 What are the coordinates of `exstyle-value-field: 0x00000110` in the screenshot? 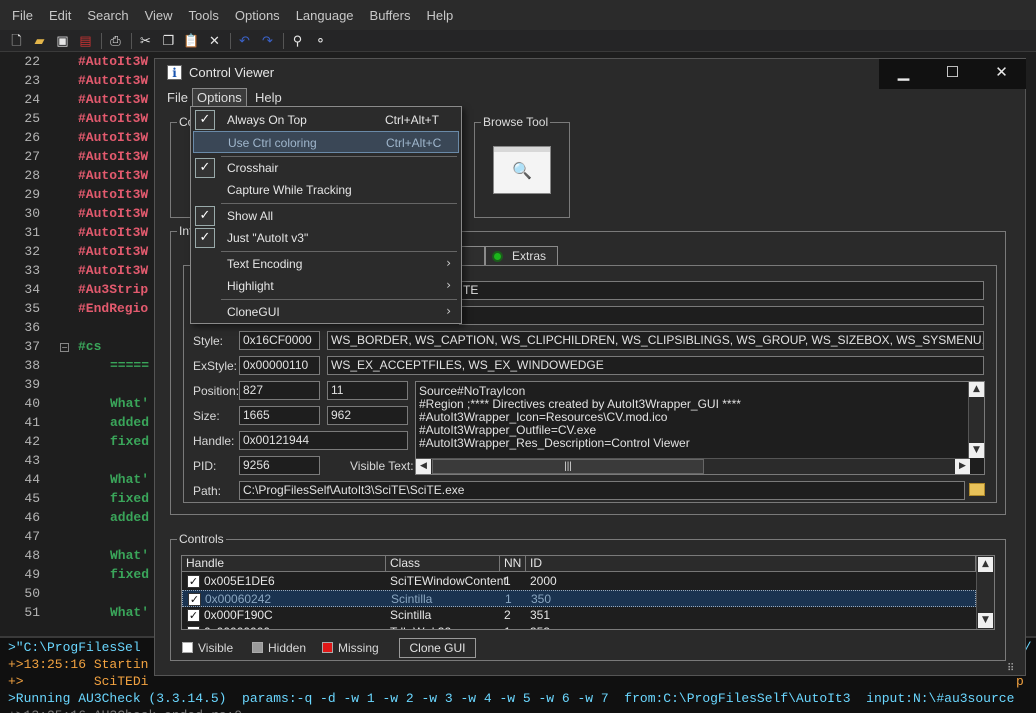 It's located at (279, 365).